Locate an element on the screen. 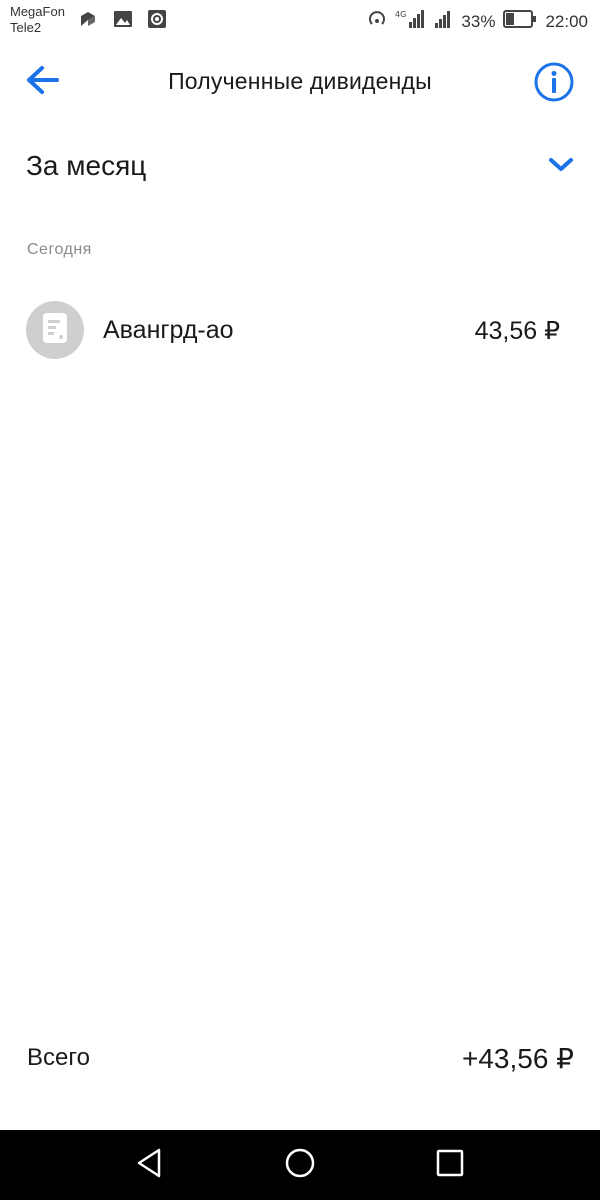 The height and width of the screenshot is (1200, 600). clock: 22:00 is located at coordinates (566, 21).